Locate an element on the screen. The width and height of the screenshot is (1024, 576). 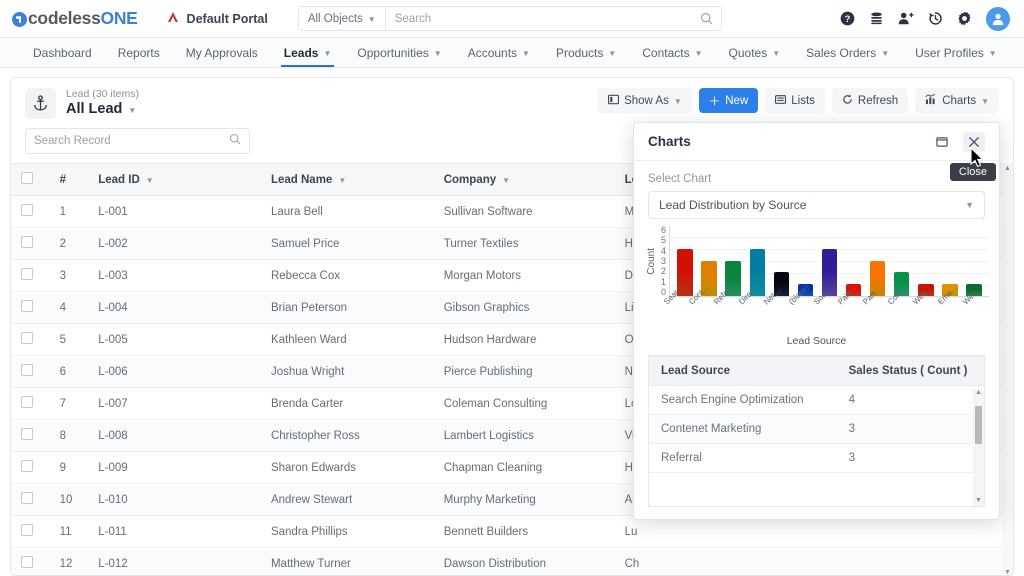
nav-item-leads: Leads ▼ is located at coordinates (308, 52).